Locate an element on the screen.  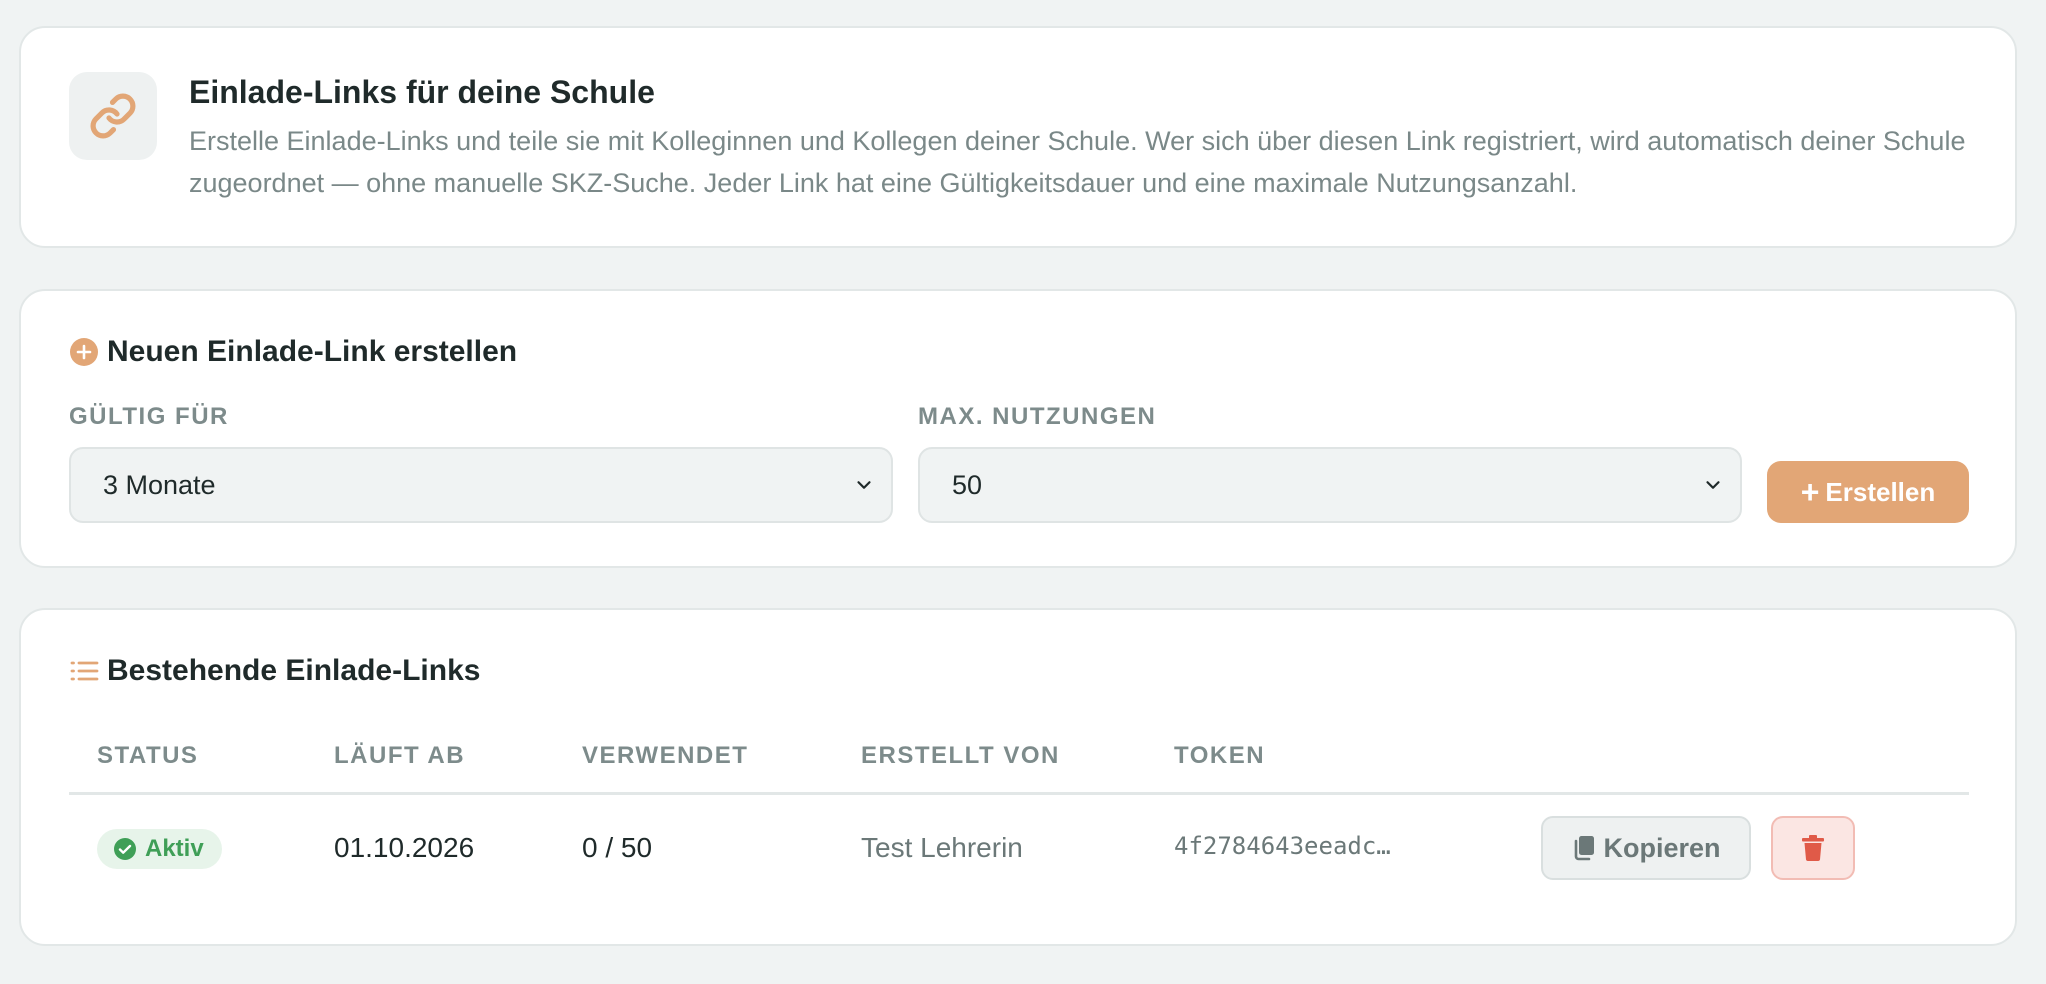
table-header-divider is located at coordinates (1019, 793).